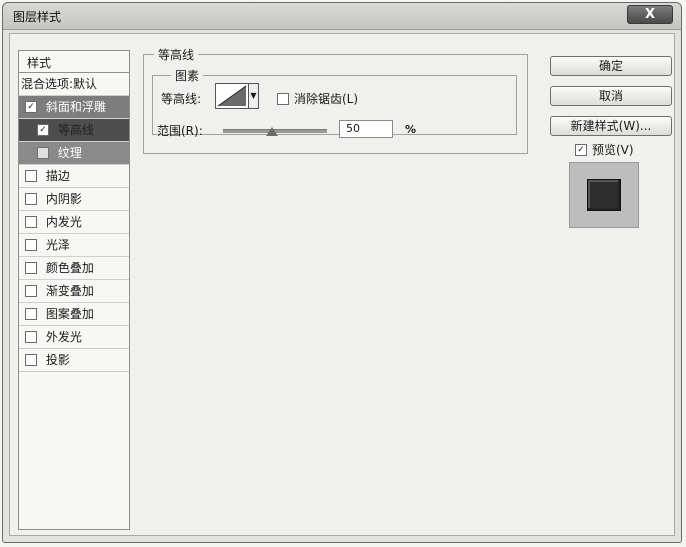  What do you see at coordinates (31, 244) in the screenshot?
I see `satin-checkbox` at bounding box center [31, 244].